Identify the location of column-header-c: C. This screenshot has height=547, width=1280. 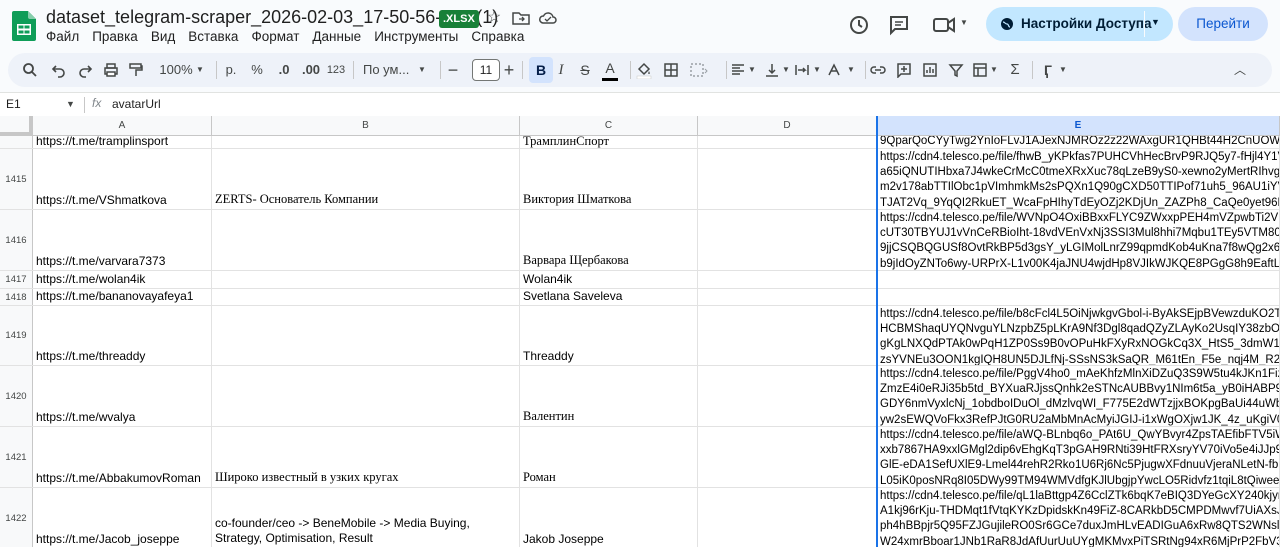
(609, 126).